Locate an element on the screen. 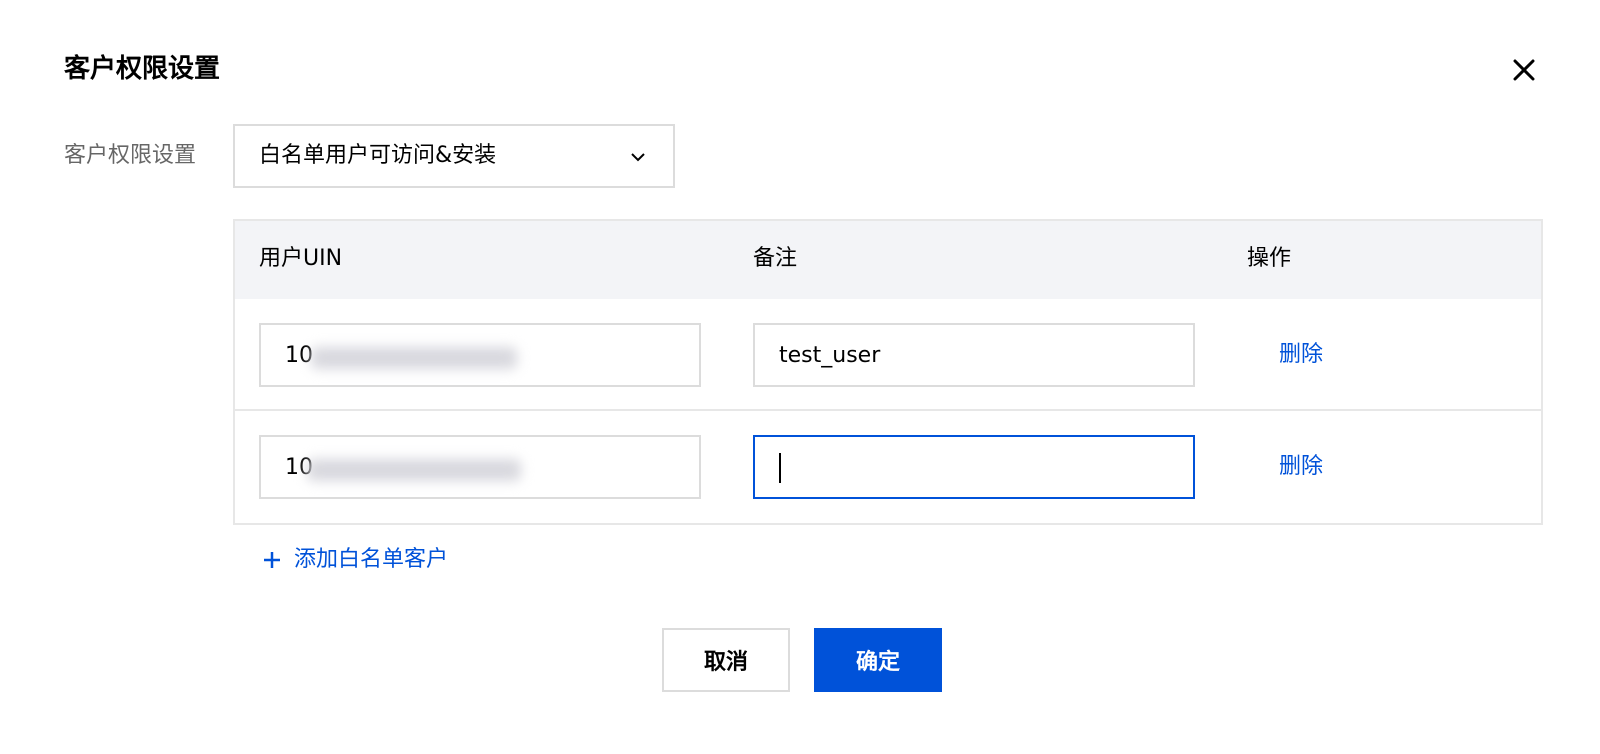 The height and width of the screenshot is (754, 1600). table-row: 10 test_user 删除 is located at coordinates (888, 355).